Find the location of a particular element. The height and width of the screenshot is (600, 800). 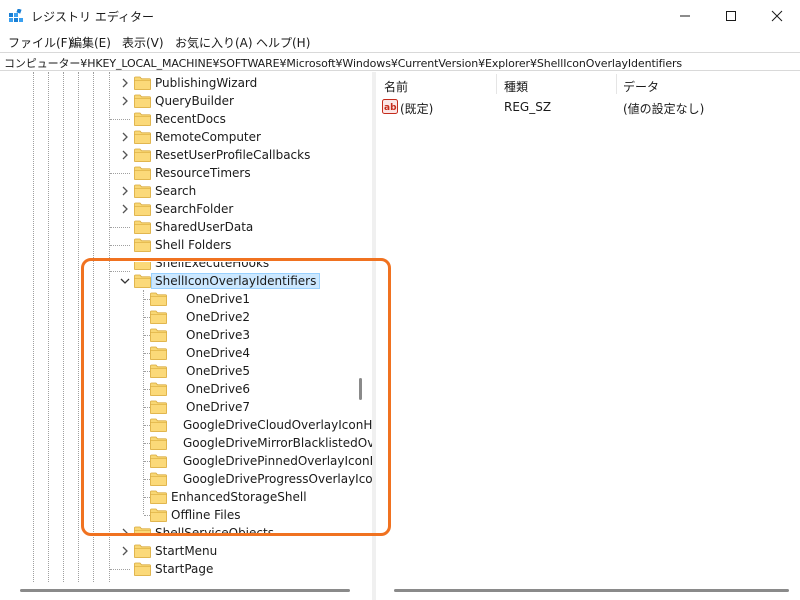

tree-item: ResourceTimers is located at coordinates (180, 173).